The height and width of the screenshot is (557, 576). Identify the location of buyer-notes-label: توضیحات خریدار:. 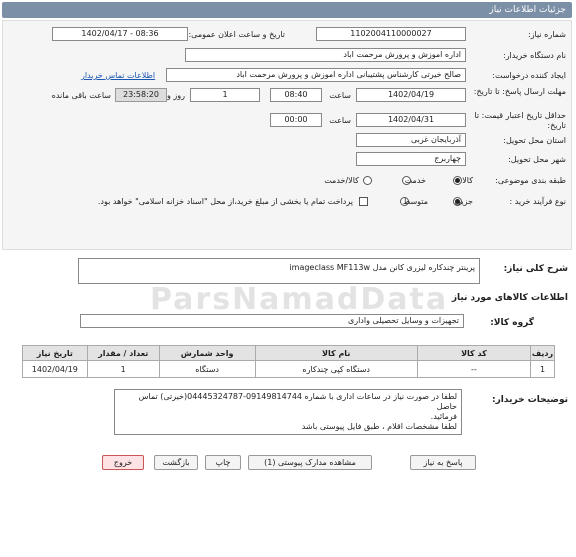
(530, 400).